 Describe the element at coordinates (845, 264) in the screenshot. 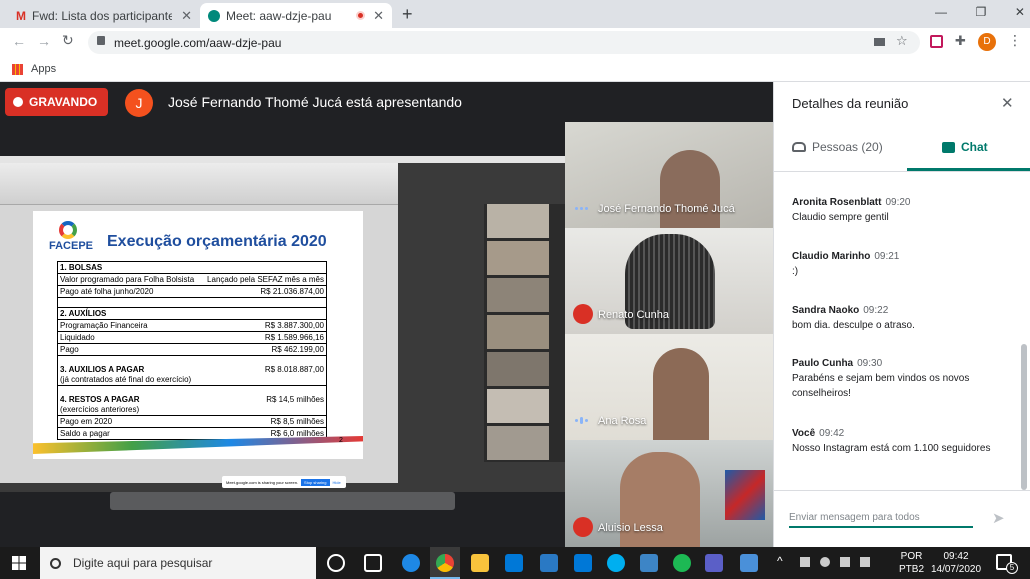

I see `chat-message: Claudio Marinho 09:21 :)` at that location.